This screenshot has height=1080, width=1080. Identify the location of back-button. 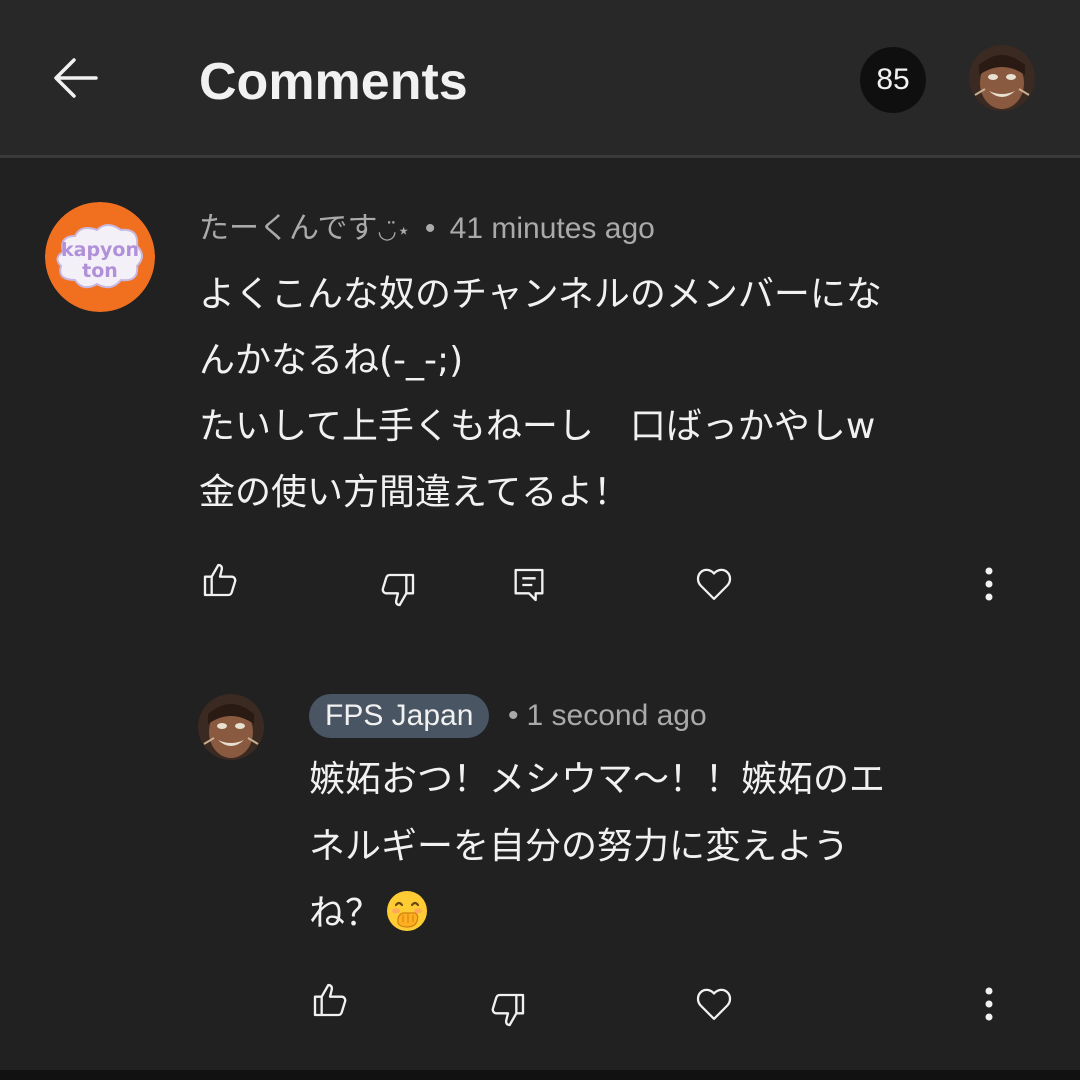
(76, 78).